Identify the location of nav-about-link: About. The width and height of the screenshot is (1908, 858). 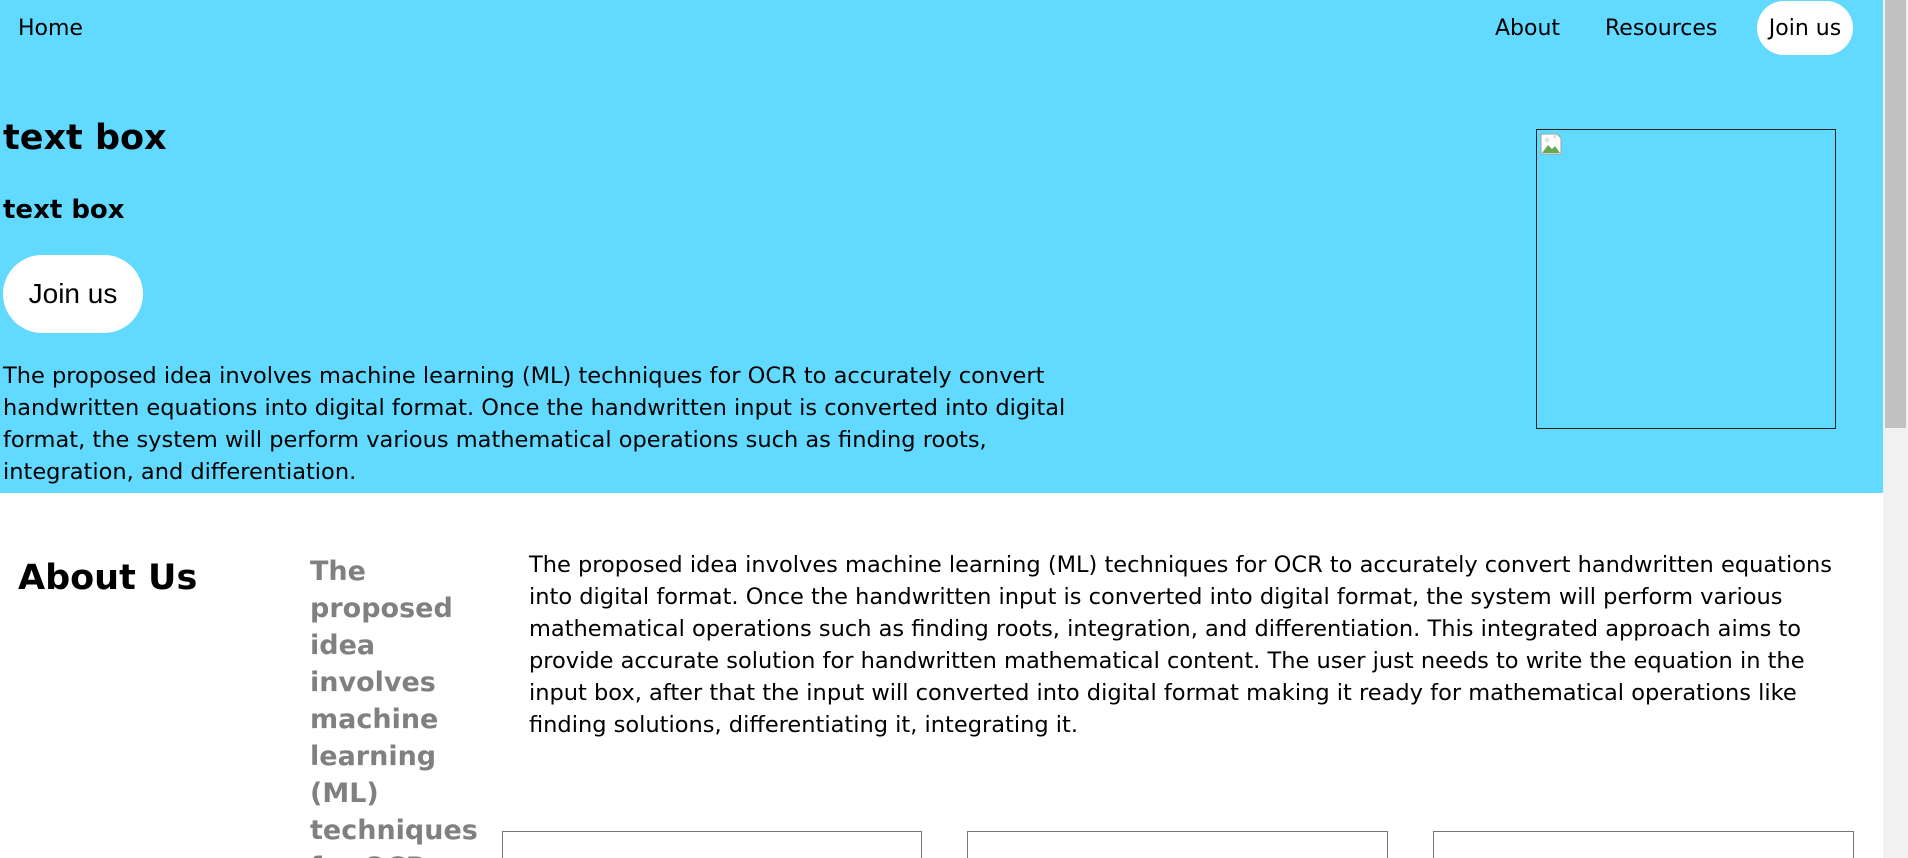
(1527, 29).